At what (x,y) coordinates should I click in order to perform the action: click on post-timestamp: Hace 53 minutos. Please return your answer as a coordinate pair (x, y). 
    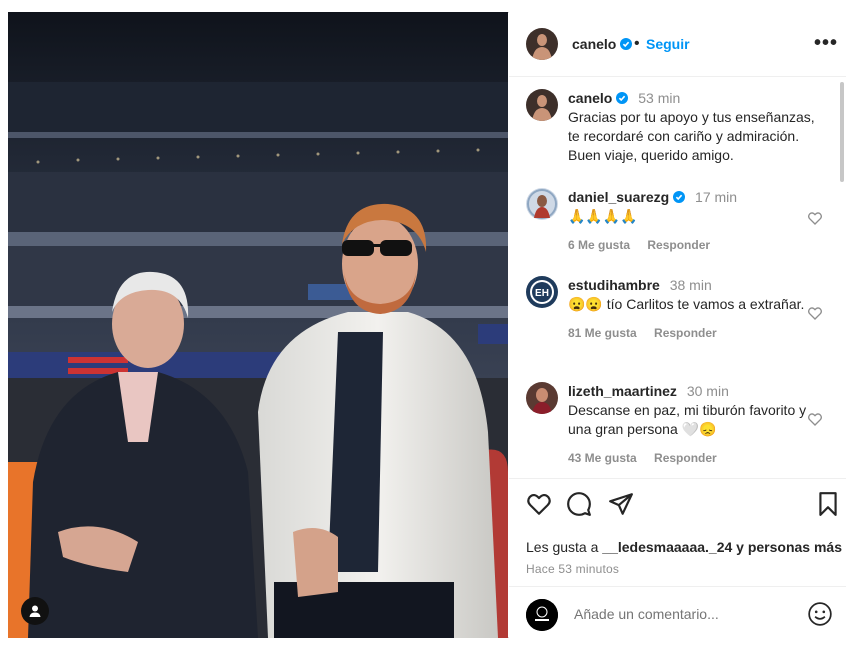
    Looking at the image, I should click on (572, 569).